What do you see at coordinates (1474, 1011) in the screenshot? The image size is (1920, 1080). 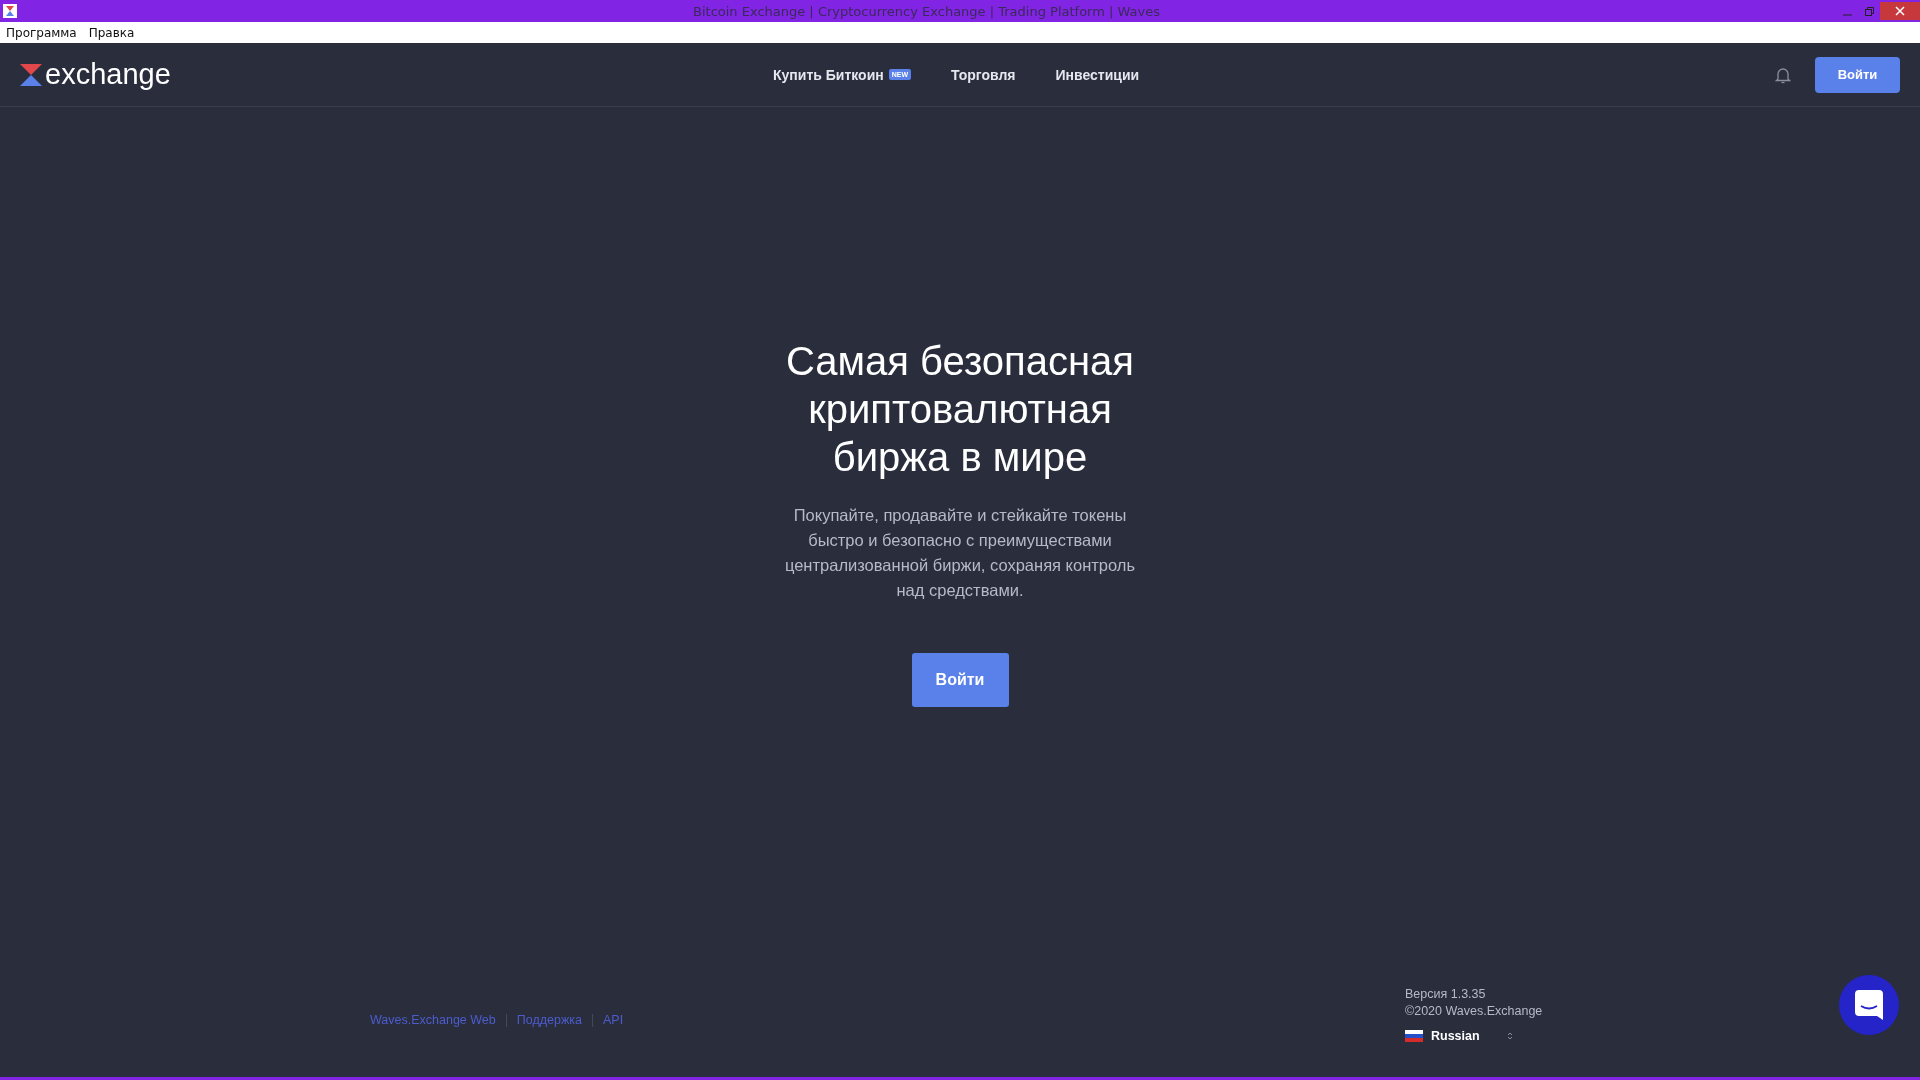 I see `copyright-text: ©2020 Waves.Exchange` at bounding box center [1474, 1011].